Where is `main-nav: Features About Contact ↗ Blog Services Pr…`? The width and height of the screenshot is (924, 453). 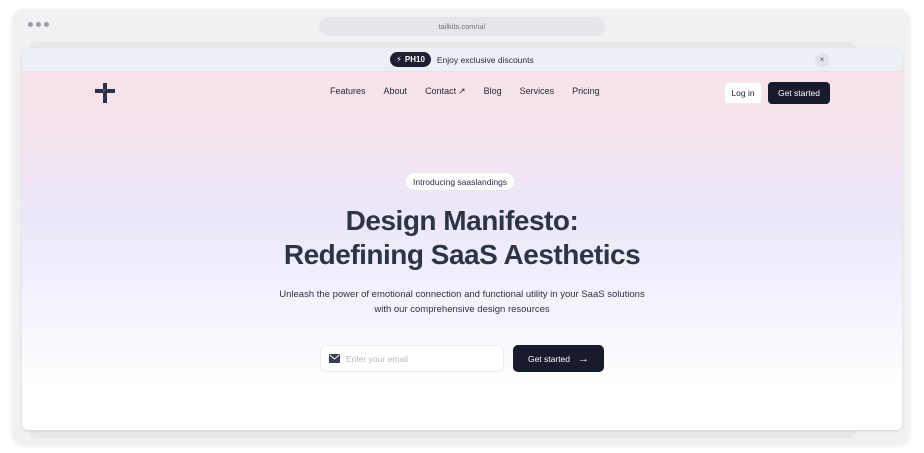 main-nav: Features About Contact ↗ Blog Services Pr… is located at coordinates (474, 91).